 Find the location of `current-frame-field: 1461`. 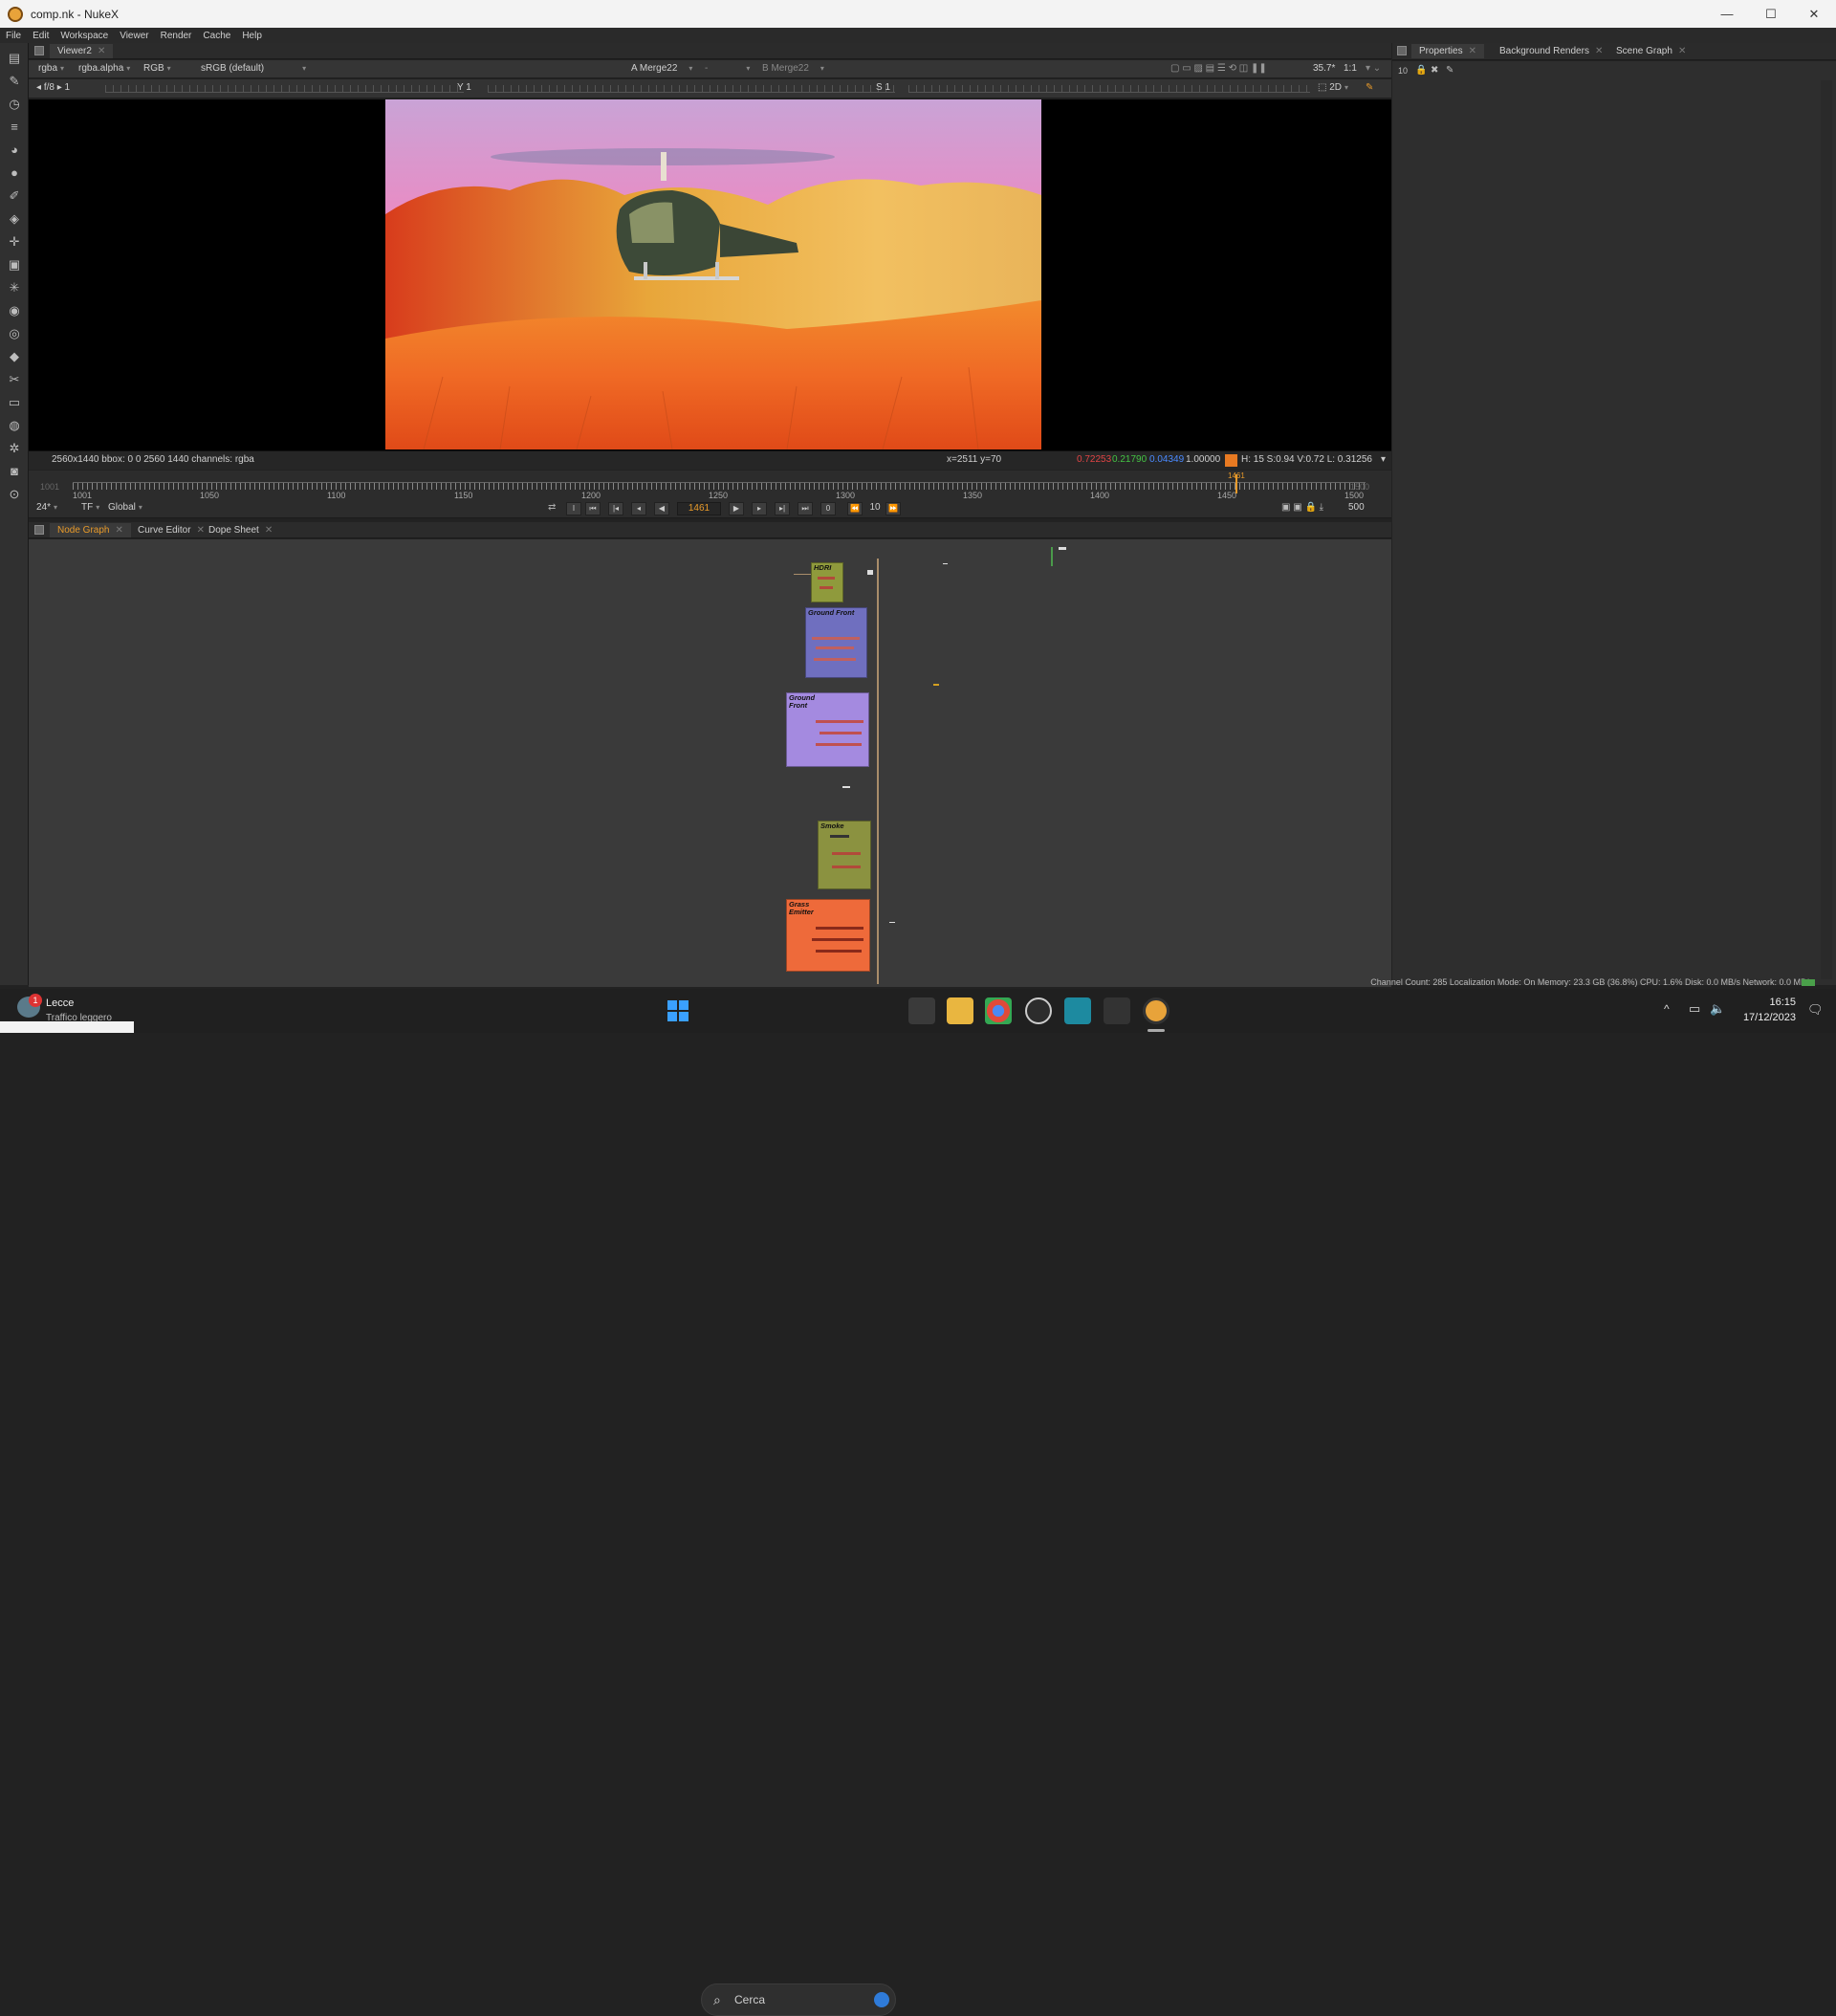

current-frame-field: 1461 is located at coordinates (699, 509).